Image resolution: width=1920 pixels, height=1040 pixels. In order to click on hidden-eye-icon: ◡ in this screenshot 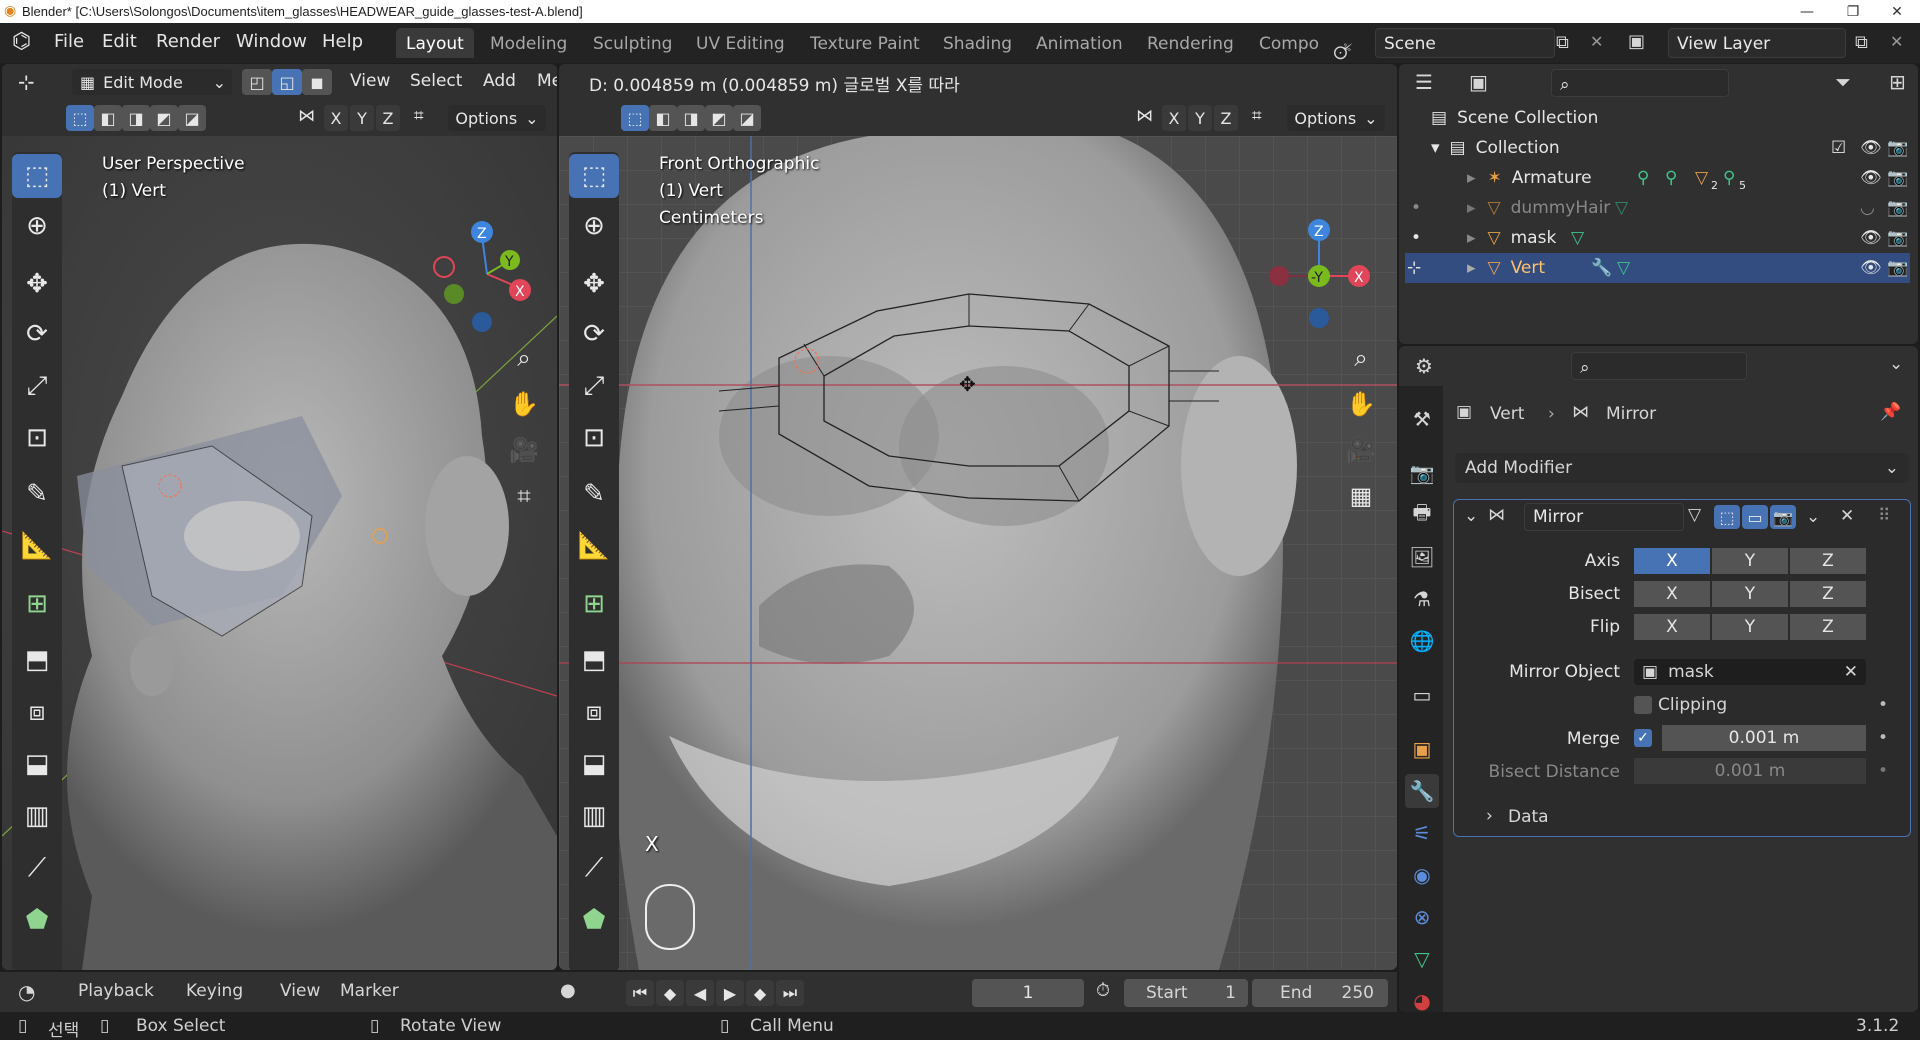, I will do `click(1867, 208)`.